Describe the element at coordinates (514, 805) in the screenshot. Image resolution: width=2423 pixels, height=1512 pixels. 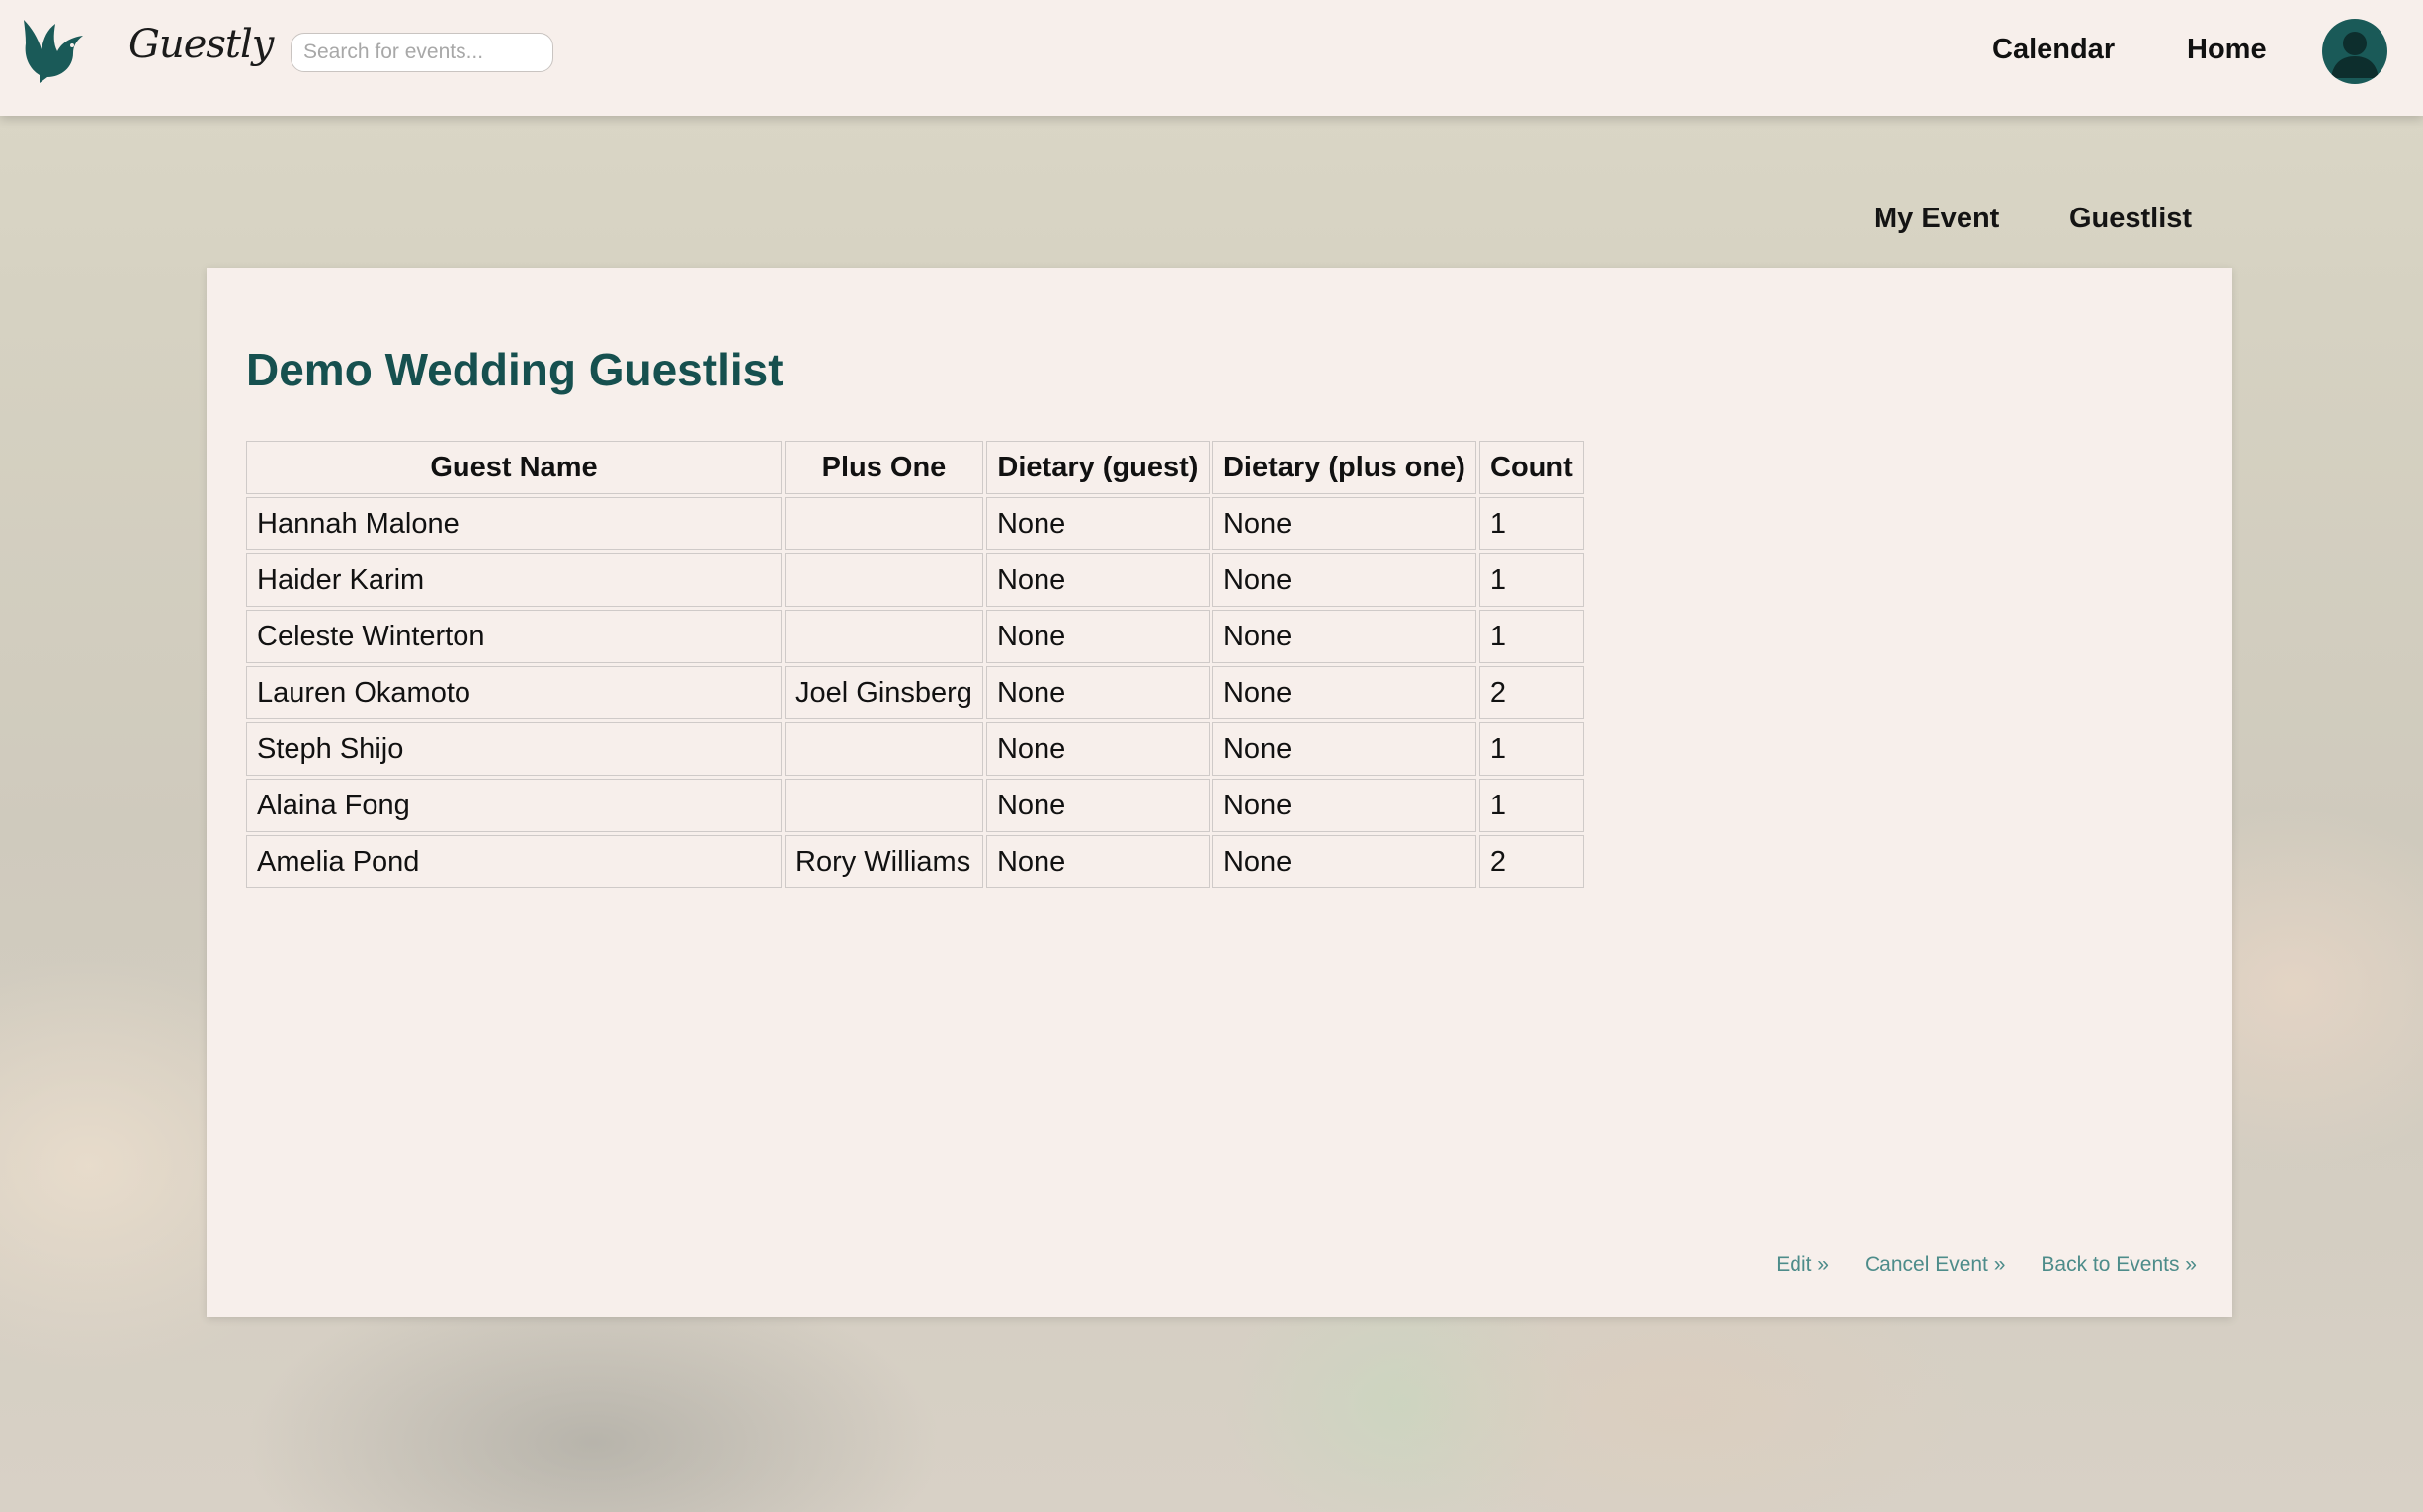
I see `guest-name-cell: Alaina Fong` at that location.